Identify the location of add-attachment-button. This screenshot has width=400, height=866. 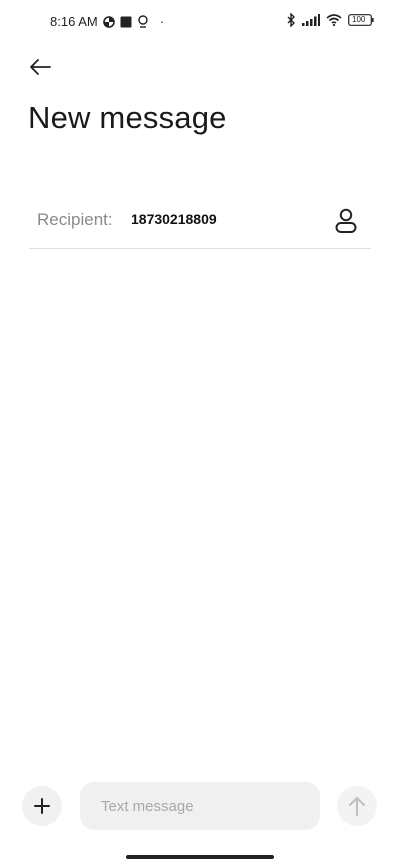
(42, 806).